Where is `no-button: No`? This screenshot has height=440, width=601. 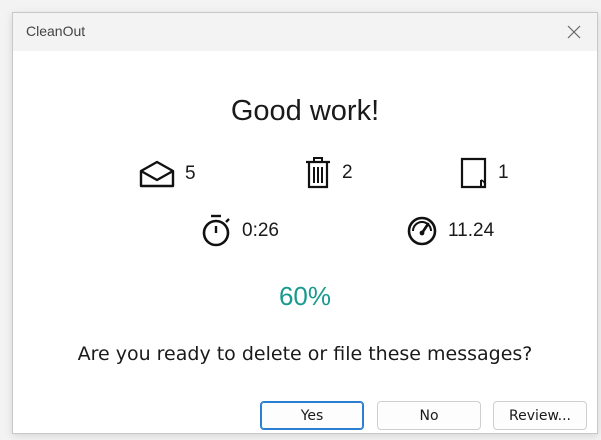
no-button: No is located at coordinates (429, 415).